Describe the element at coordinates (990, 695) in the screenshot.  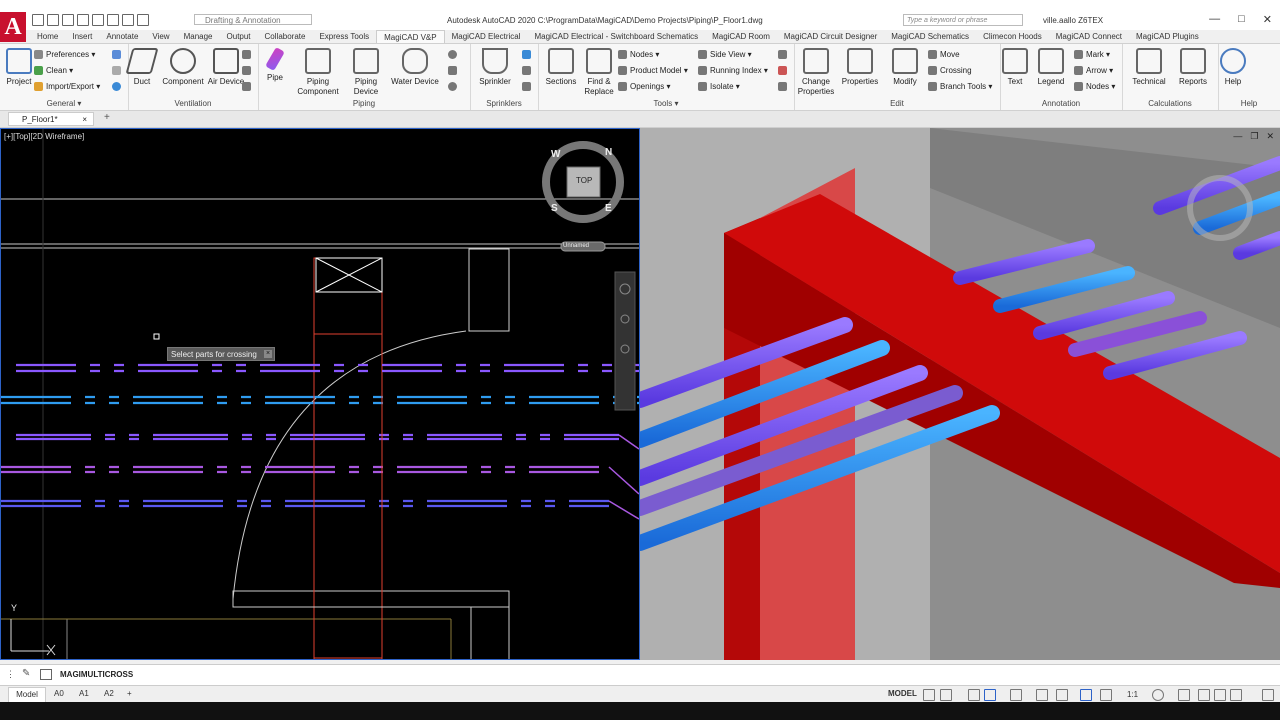
I see `polar-icon` at that location.